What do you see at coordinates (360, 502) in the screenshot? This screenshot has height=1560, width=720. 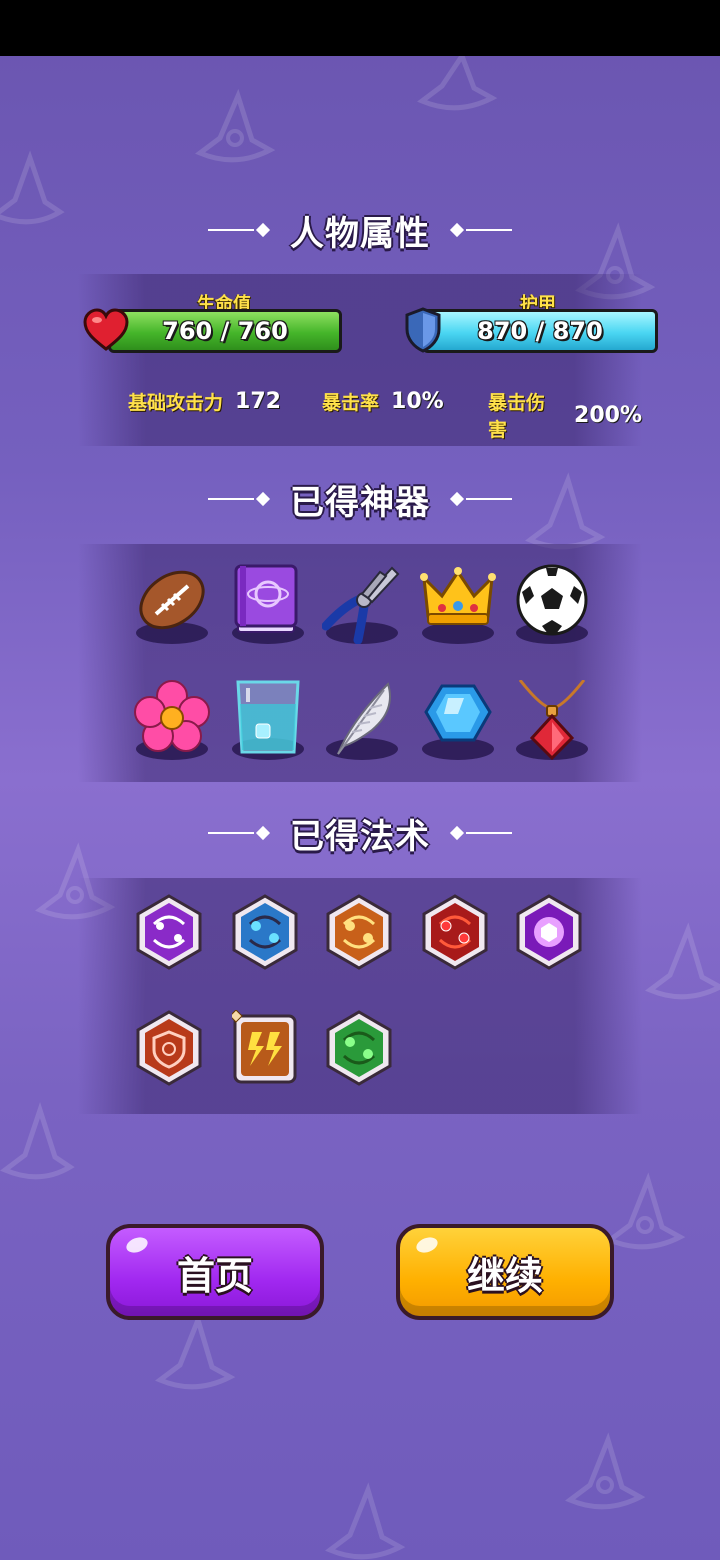 I see `artifacts-title: 已得神器` at bounding box center [360, 502].